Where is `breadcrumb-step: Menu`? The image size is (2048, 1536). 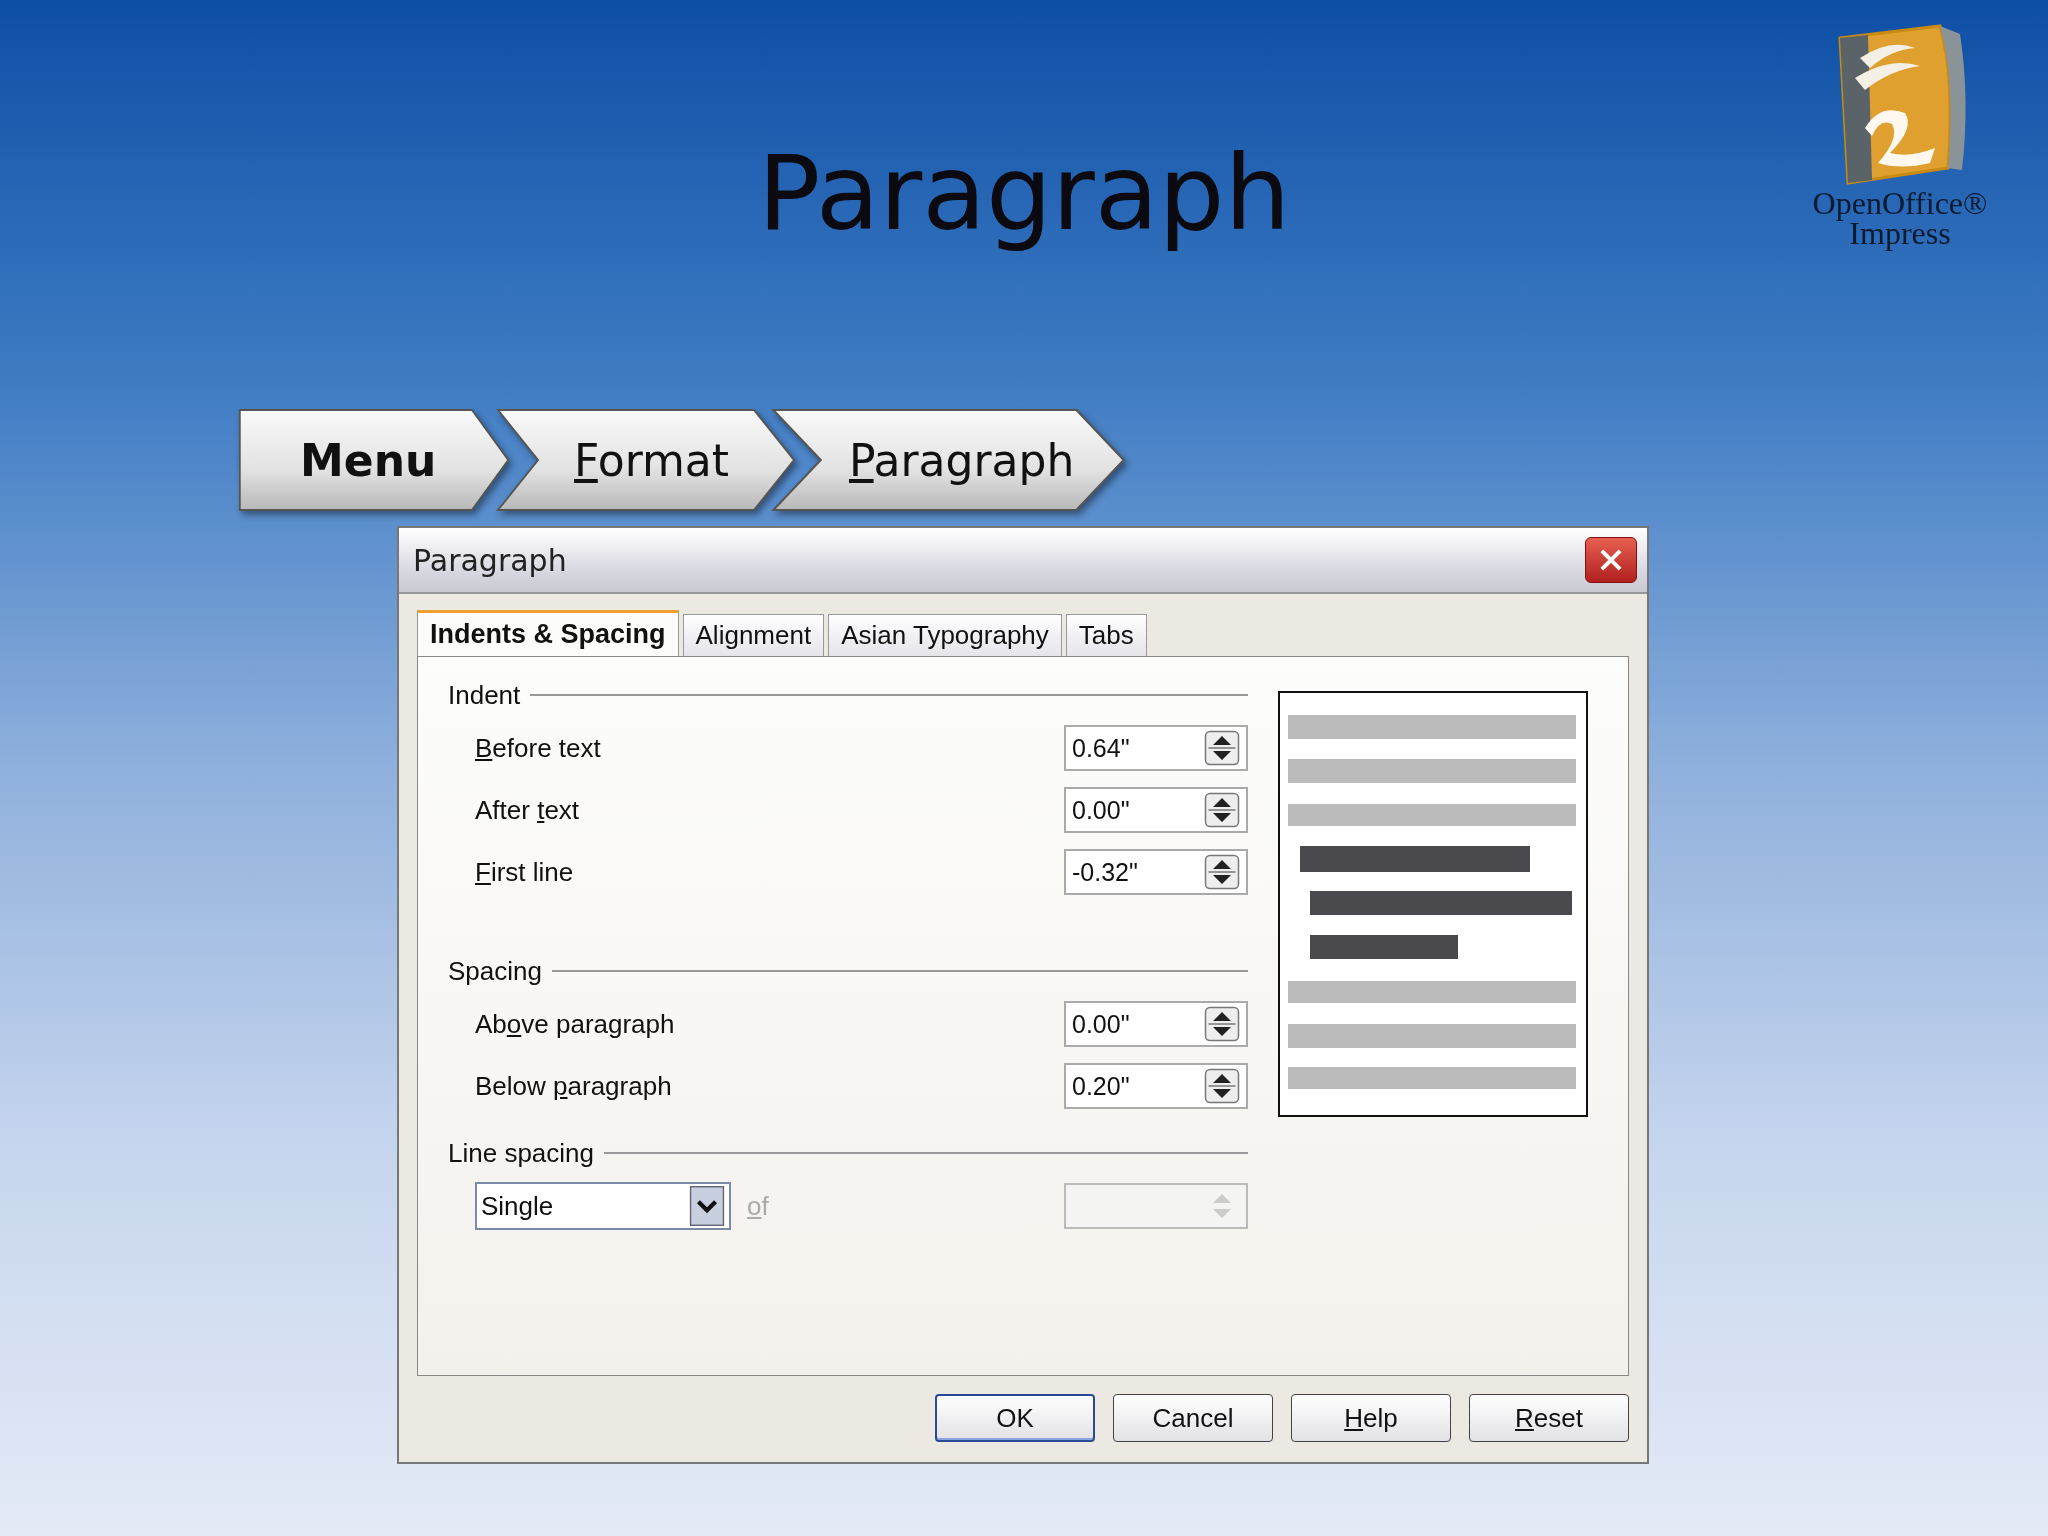
breadcrumb-step: Menu is located at coordinates (374, 460).